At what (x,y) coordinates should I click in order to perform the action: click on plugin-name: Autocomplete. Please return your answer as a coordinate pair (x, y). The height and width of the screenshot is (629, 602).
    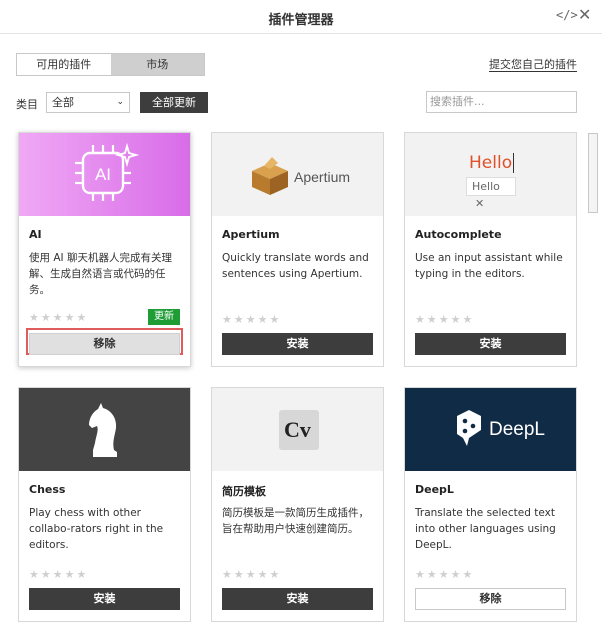
    Looking at the image, I should click on (458, 234).